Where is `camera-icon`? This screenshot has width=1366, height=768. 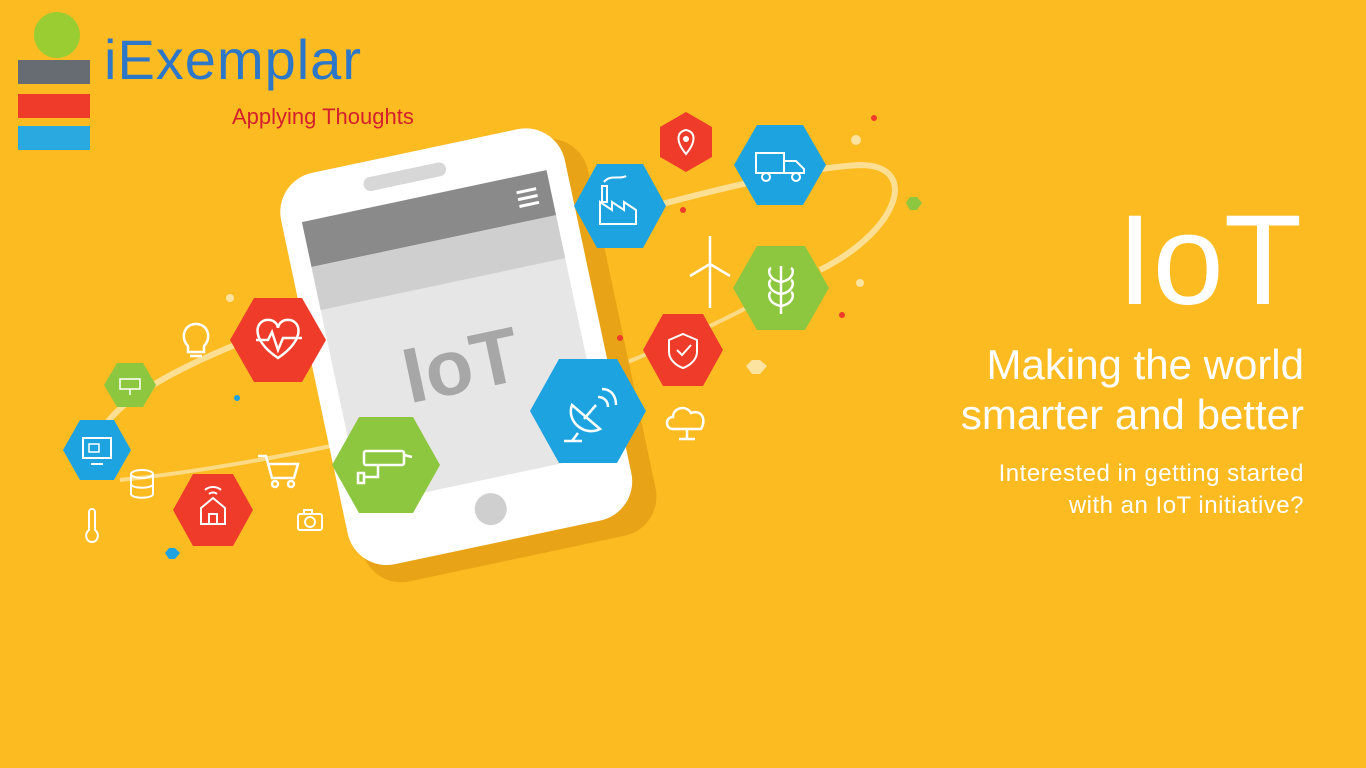 camera-icon is located at coordinates (310, 520).